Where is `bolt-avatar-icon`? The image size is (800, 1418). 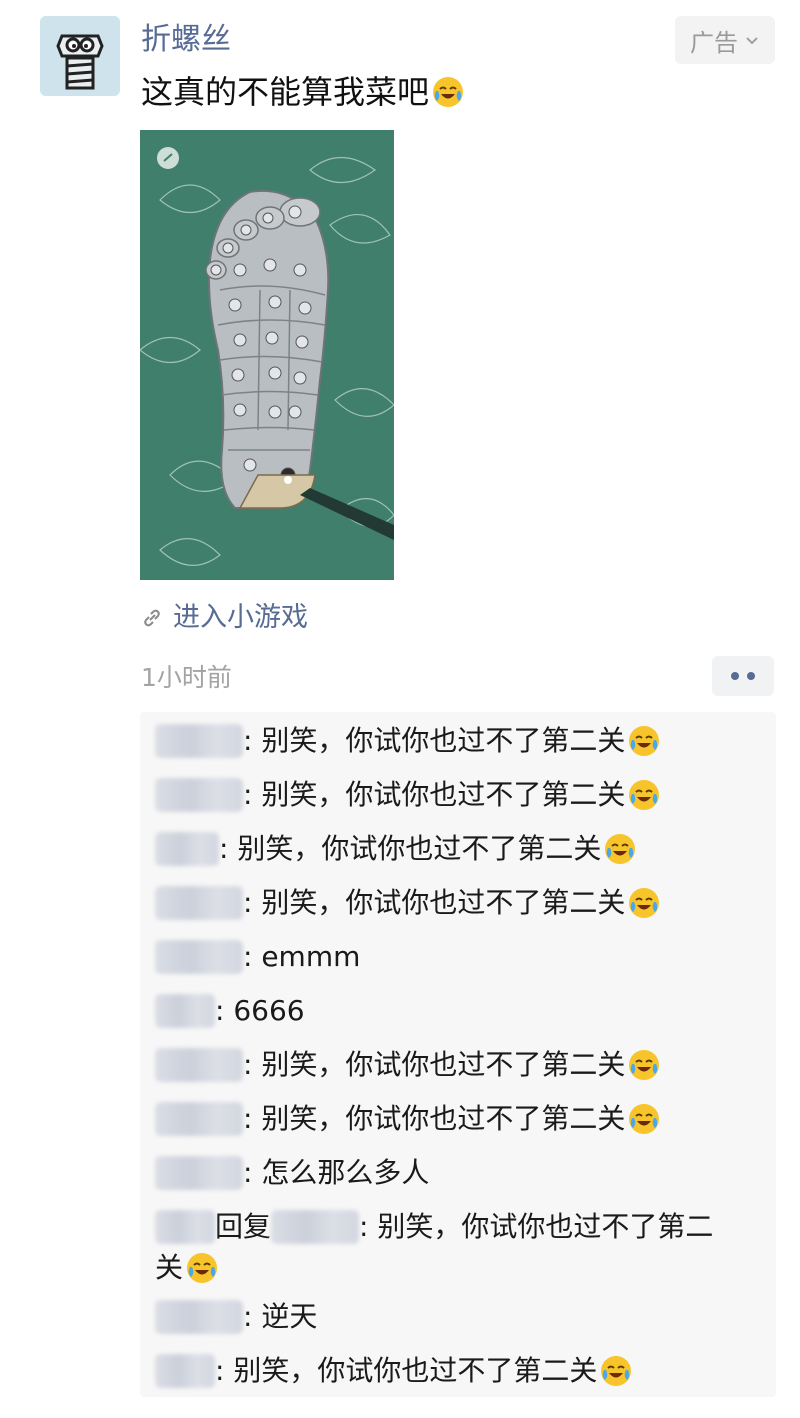
bolt-avatar-icon is located at coordinates (80, 56).